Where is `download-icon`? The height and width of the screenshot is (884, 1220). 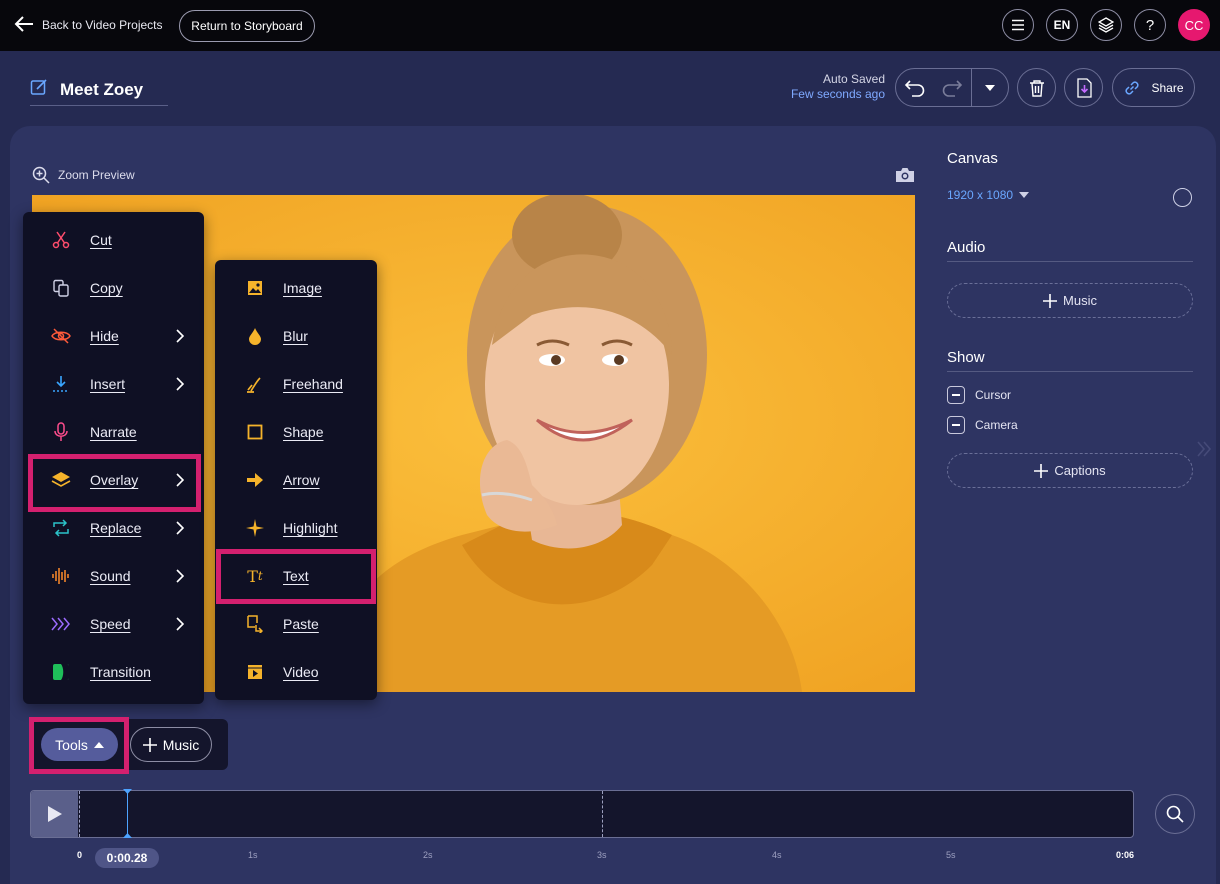 download-icon is located at coordinates (1084, 87).